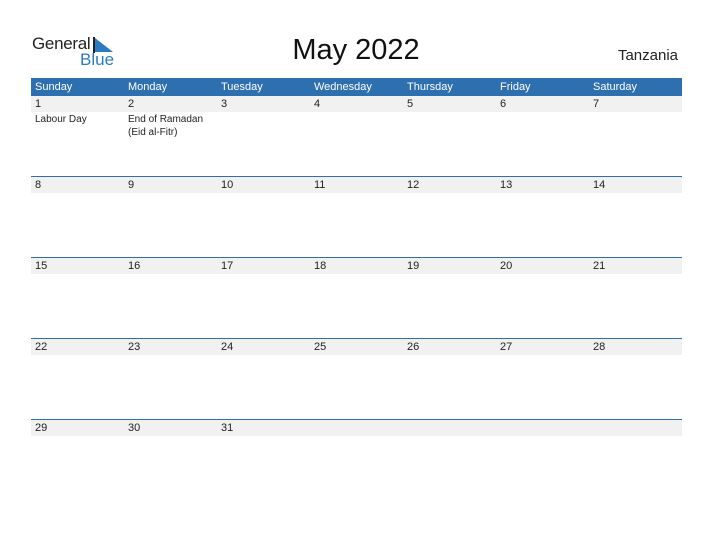 Image resolution: width=712 pixels, height=550 pixels. I want to click on weekday-thursday: Thursday, so click(430, 87).